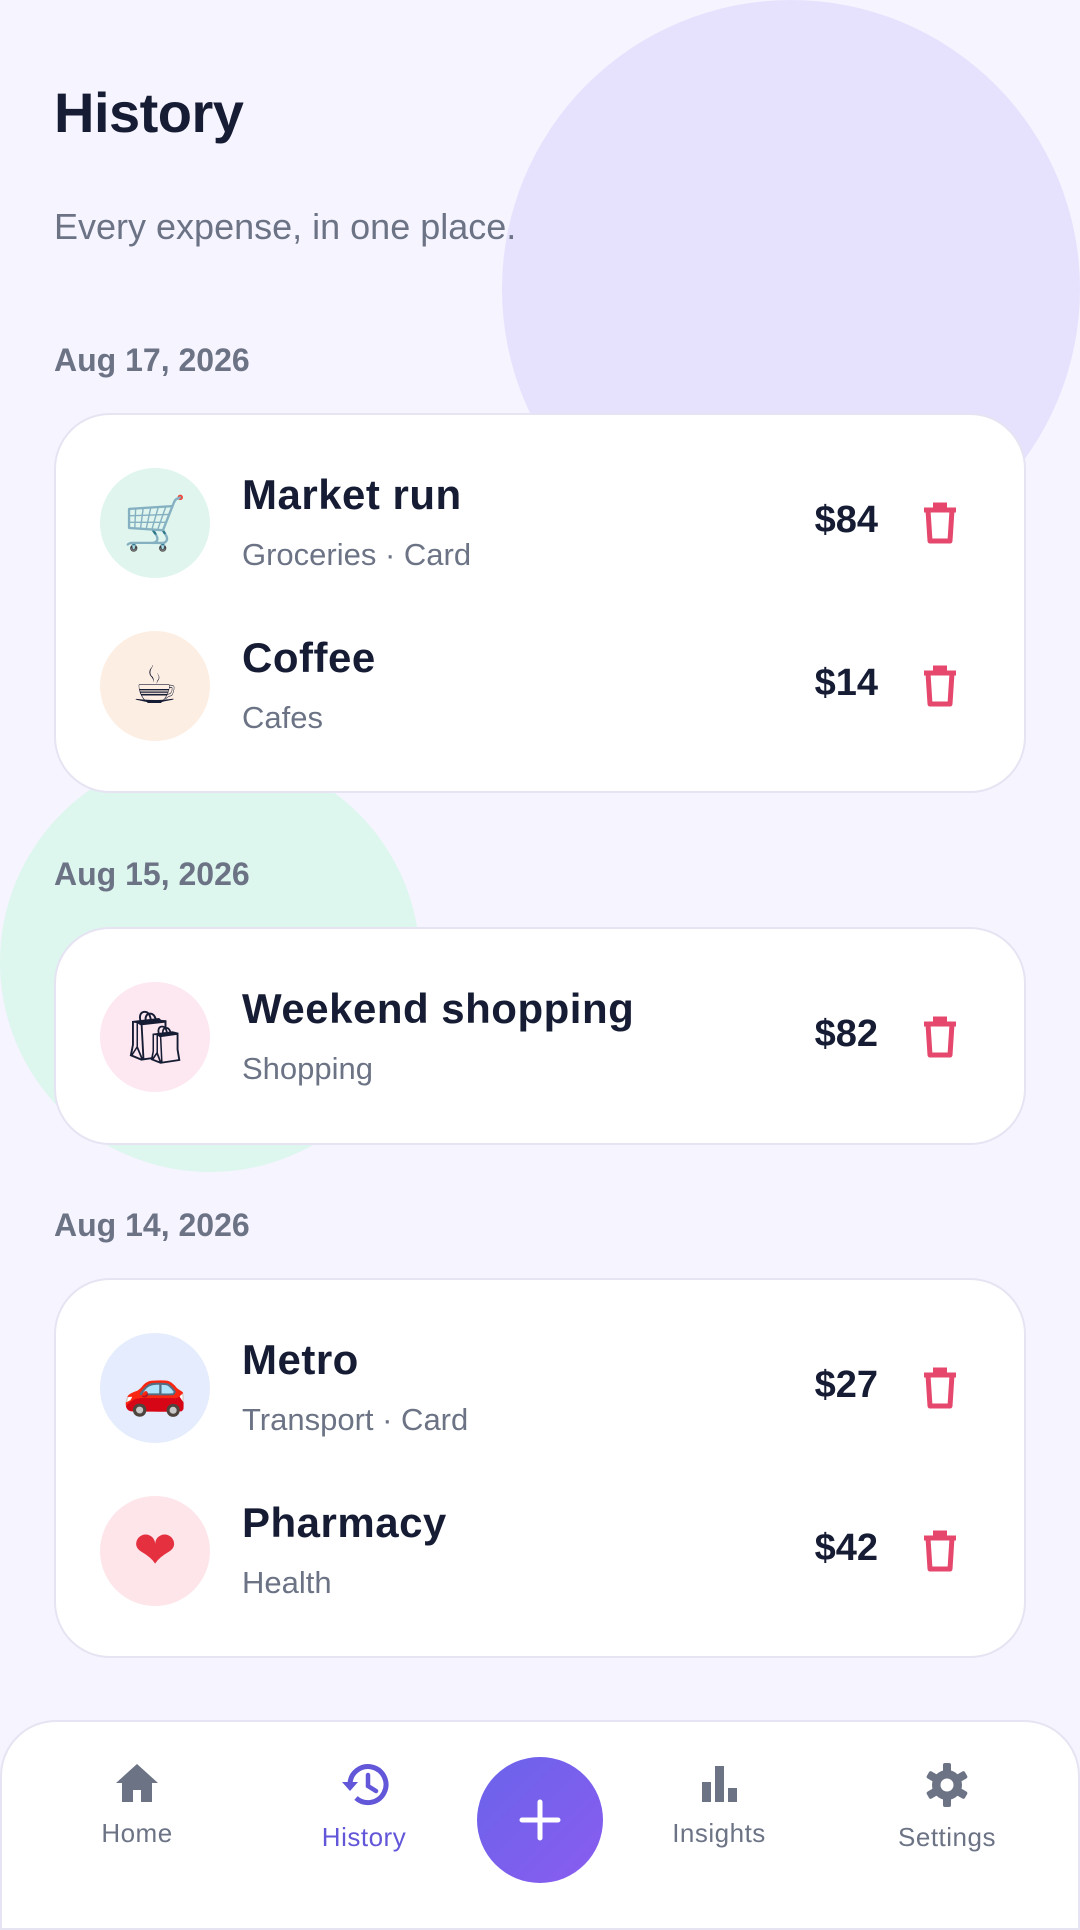 Image resolution: width=1080 pixels, height=1930 pixels. Describe the element at coordinates (300, 1359) in the screenshot. I see `expense-title: Metro` at that location.